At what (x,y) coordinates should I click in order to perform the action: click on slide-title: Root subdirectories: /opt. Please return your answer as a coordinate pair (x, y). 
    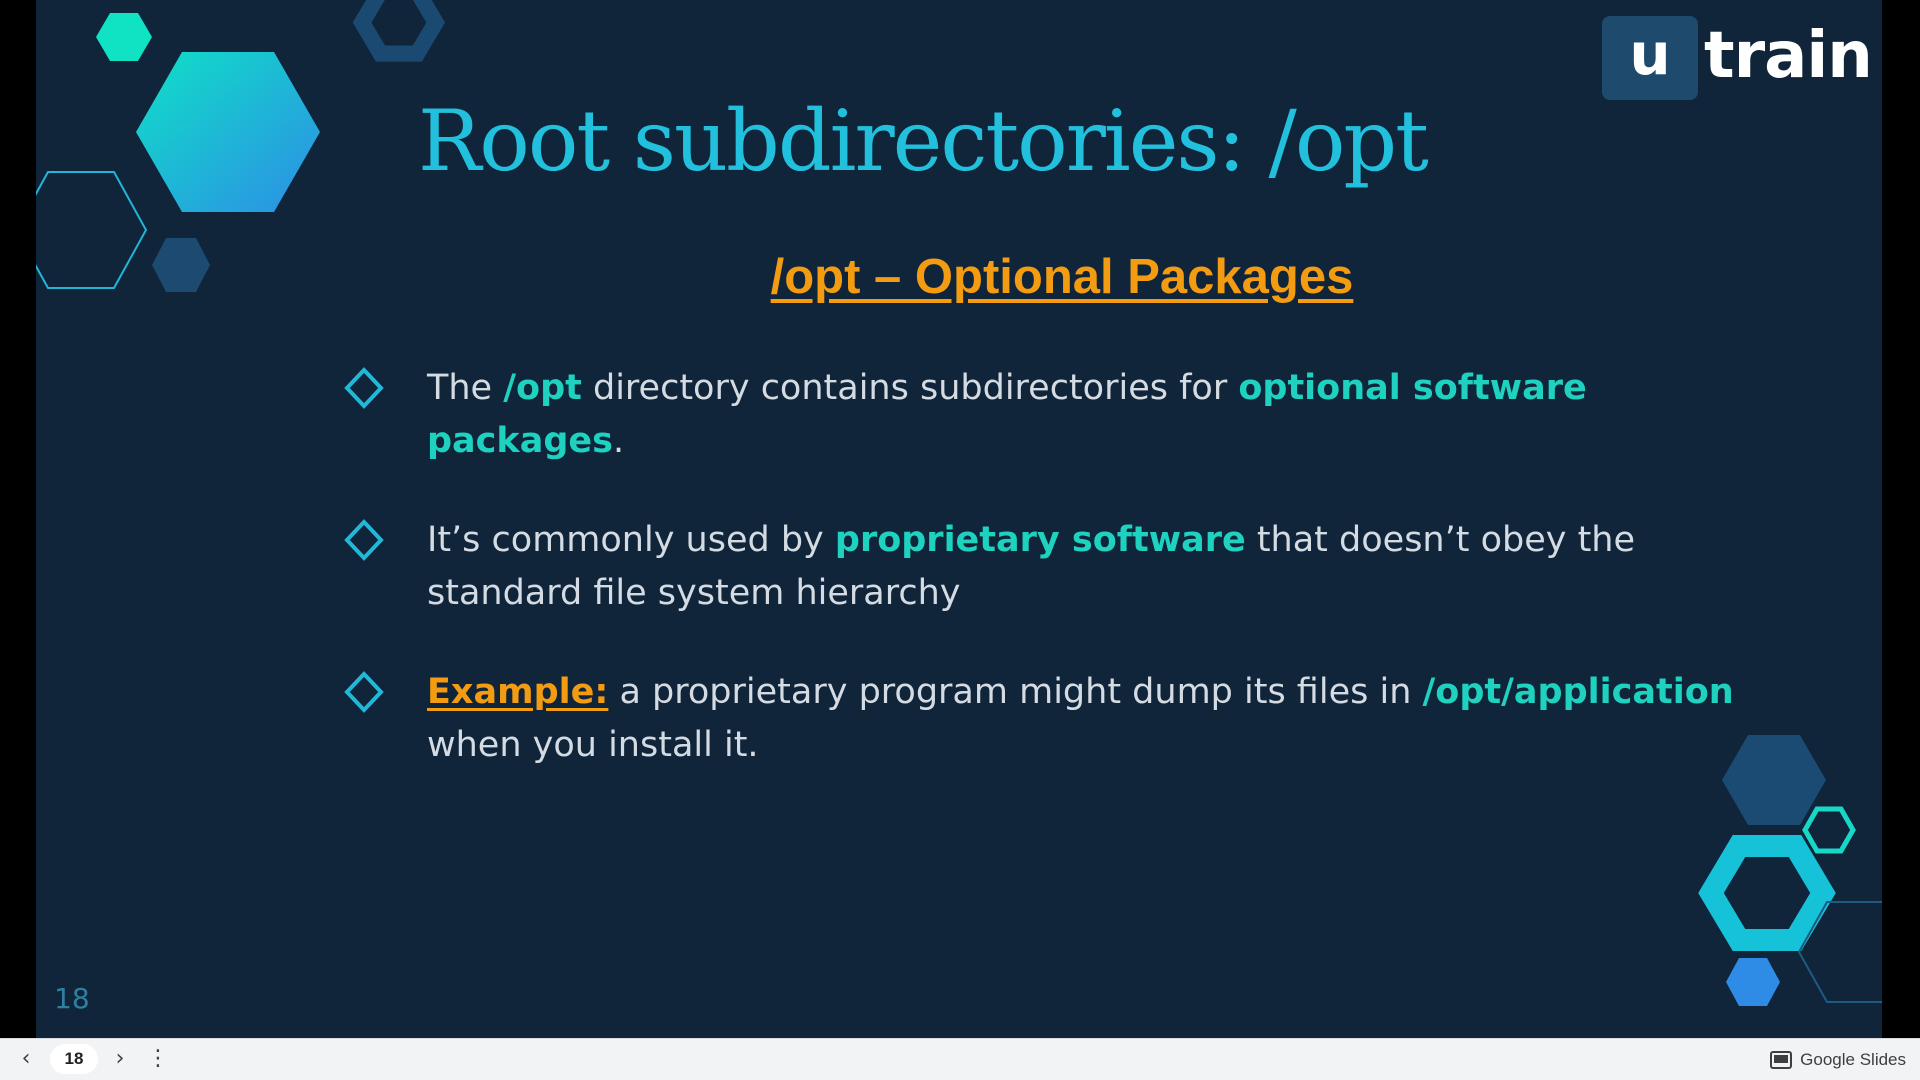
    Looking at the image, I should click on (923, 141).